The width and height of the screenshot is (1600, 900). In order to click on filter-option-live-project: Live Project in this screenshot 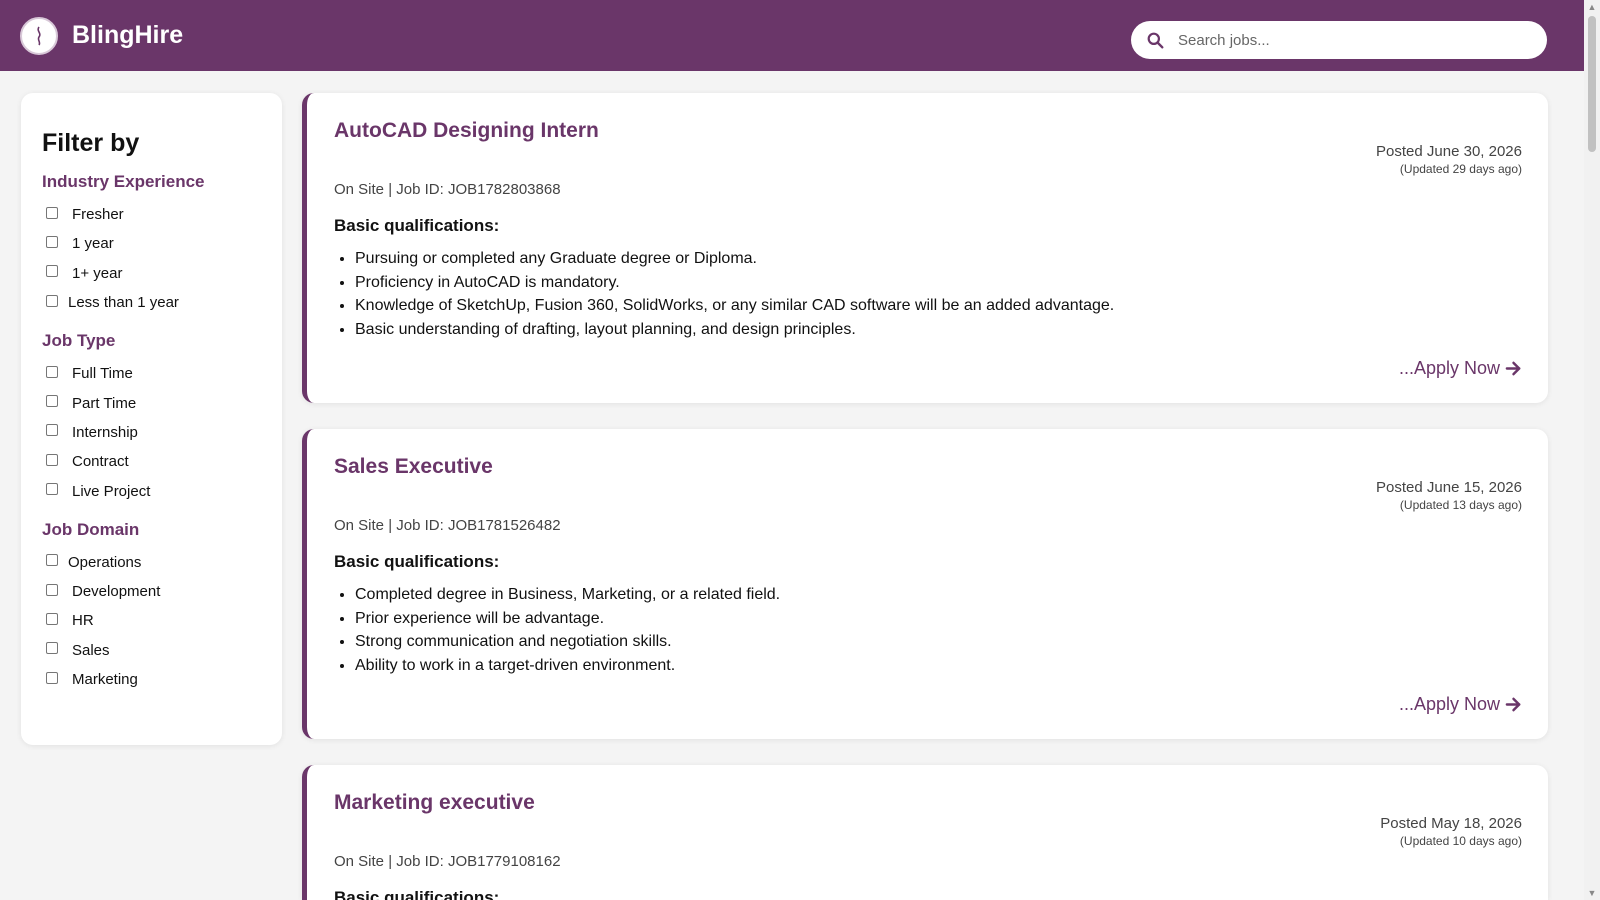, I will do `click(162, 490)`.